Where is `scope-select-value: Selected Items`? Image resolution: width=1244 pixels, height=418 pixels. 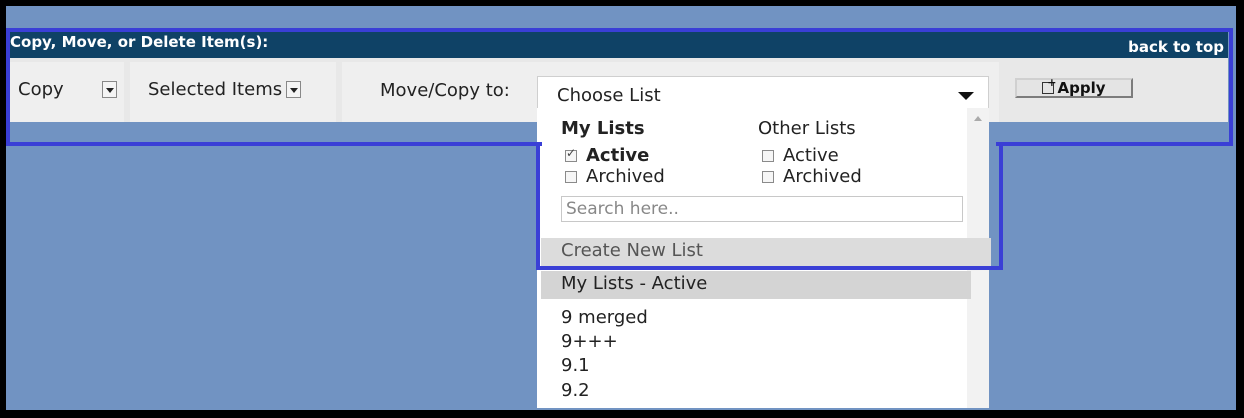
scope-select-value: Selected Items is located at coordinates (215, 89).